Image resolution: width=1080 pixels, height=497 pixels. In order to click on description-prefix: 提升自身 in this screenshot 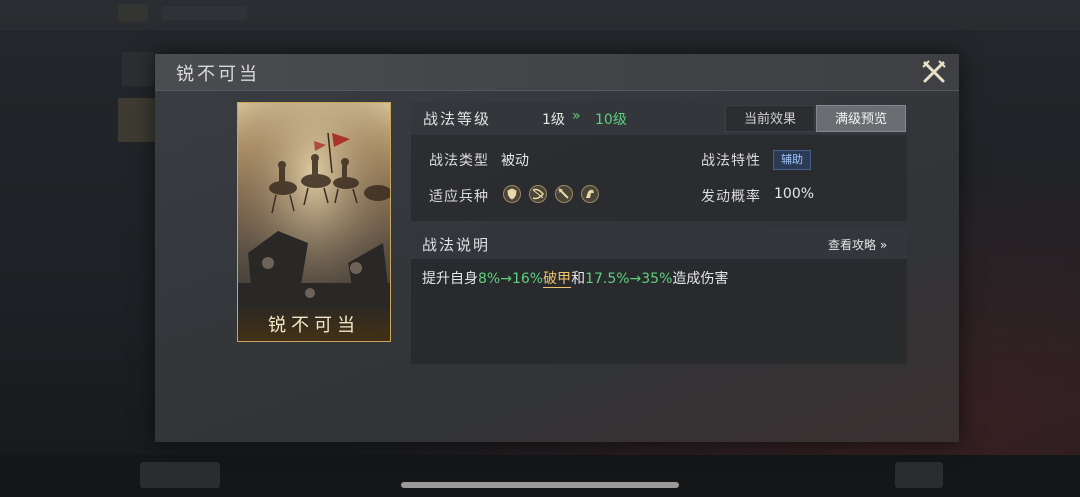, I will do `click(450, 279)`.